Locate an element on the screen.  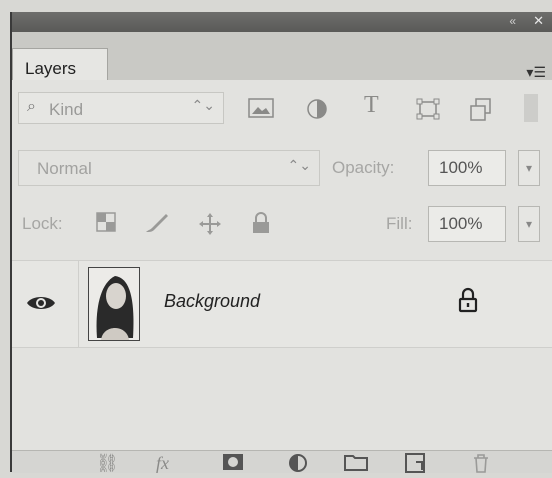
group-folder-icon is located at coordinates (356, 464).